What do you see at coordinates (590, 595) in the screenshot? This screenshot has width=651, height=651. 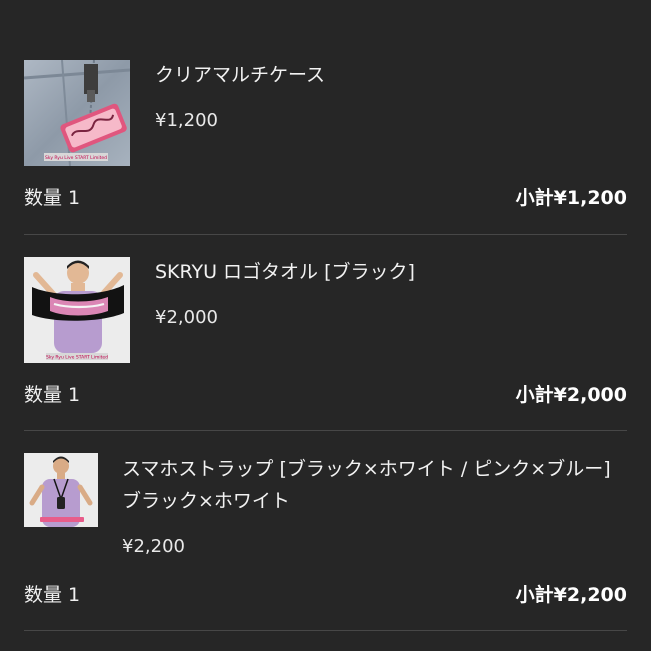 I see `subtotal-value: ¥2,200` at bounding box center [590, 595].